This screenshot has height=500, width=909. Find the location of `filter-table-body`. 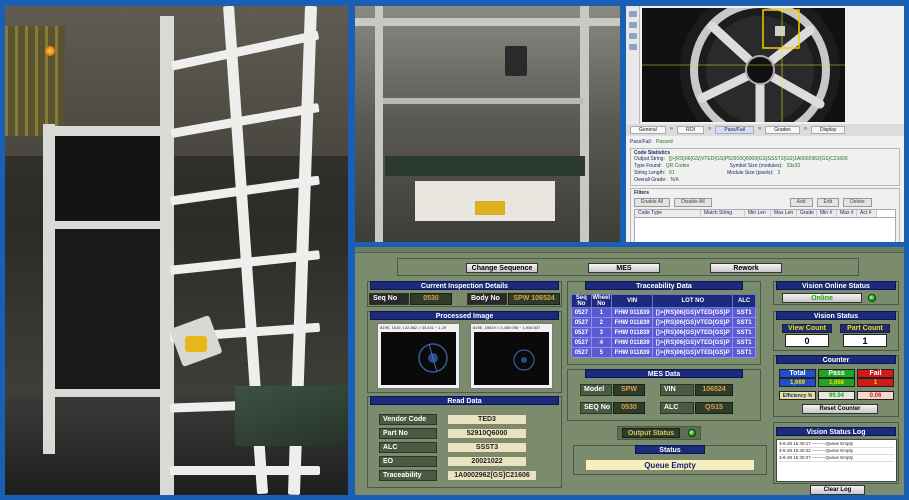

filter-table-body is located at coordinates (765, 230).